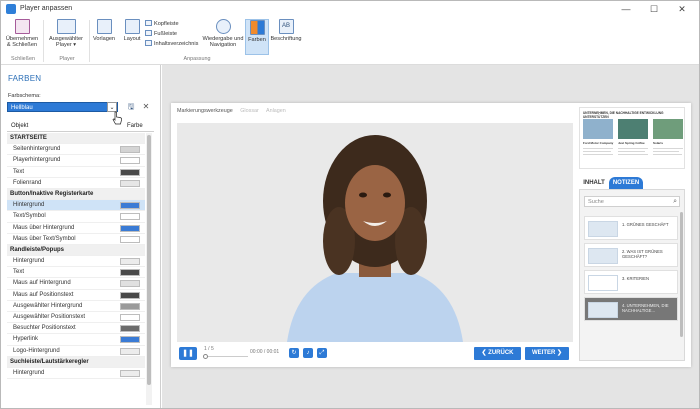 Image resolution: width=700 pixels, height=409 pixels. What do you see at coordinates (626, 9) in the screenshot?
I see `minimize-button: —` at bounding box center [626, 9].